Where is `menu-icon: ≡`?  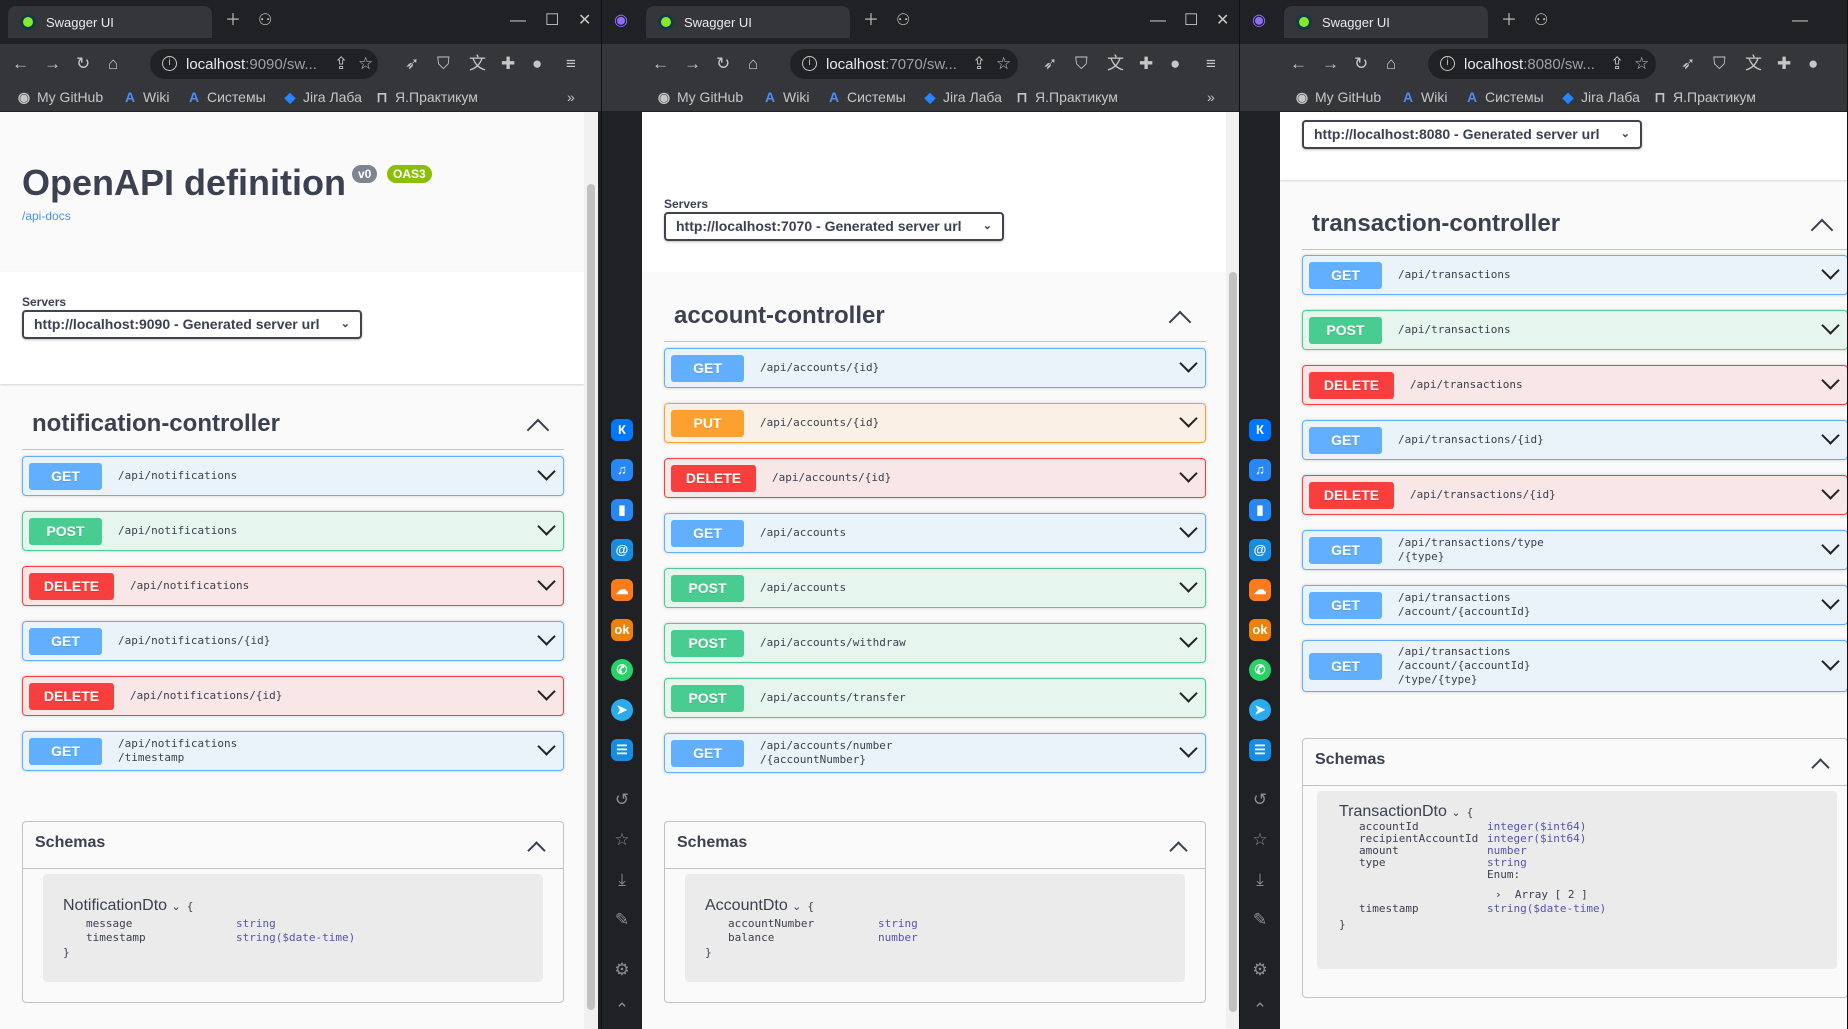
menu-icon: ≡ is located at coordinates (571, 64).